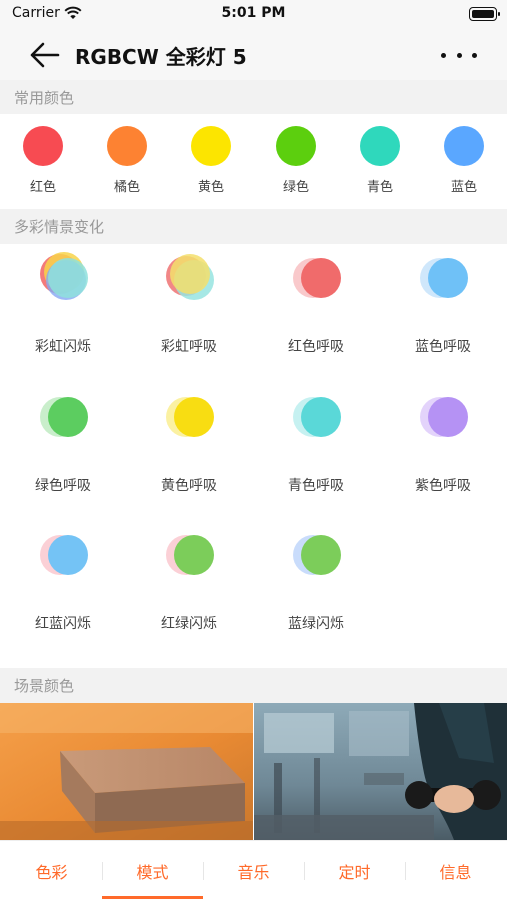  What do you see at coordinates (443, 313) in the screenshot?
I see `scene-blue-breathe: 蓝色呼吸` at bounding box center [443, 313].